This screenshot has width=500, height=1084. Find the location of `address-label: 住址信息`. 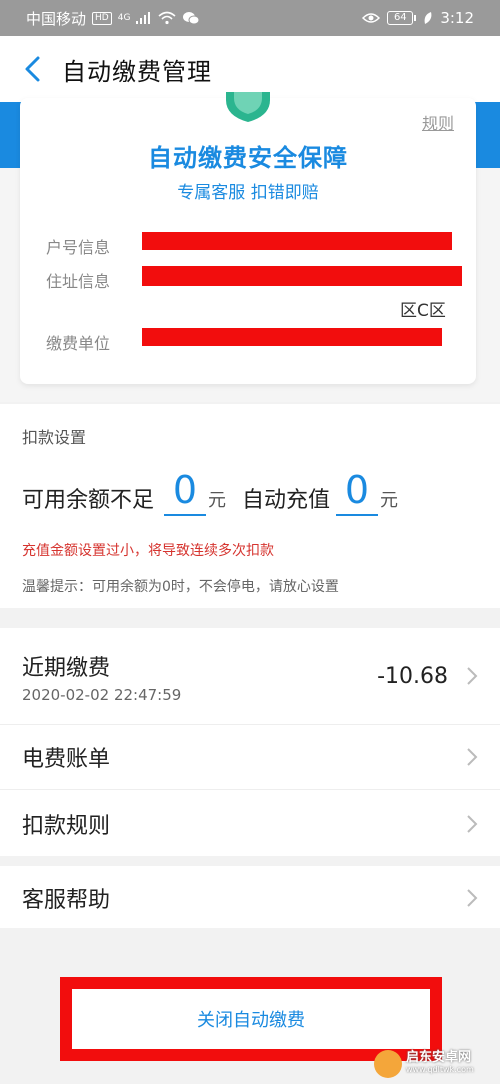

address-label: 住址信息 is located at coordinates (78, 281).